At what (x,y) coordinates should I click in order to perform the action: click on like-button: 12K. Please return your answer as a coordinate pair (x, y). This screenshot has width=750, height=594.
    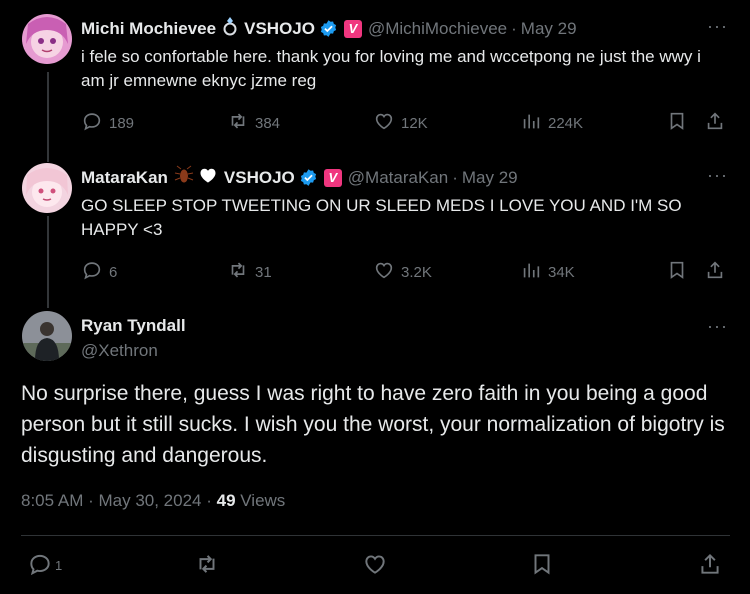
    Looking at the image, I should click on (400, 123).